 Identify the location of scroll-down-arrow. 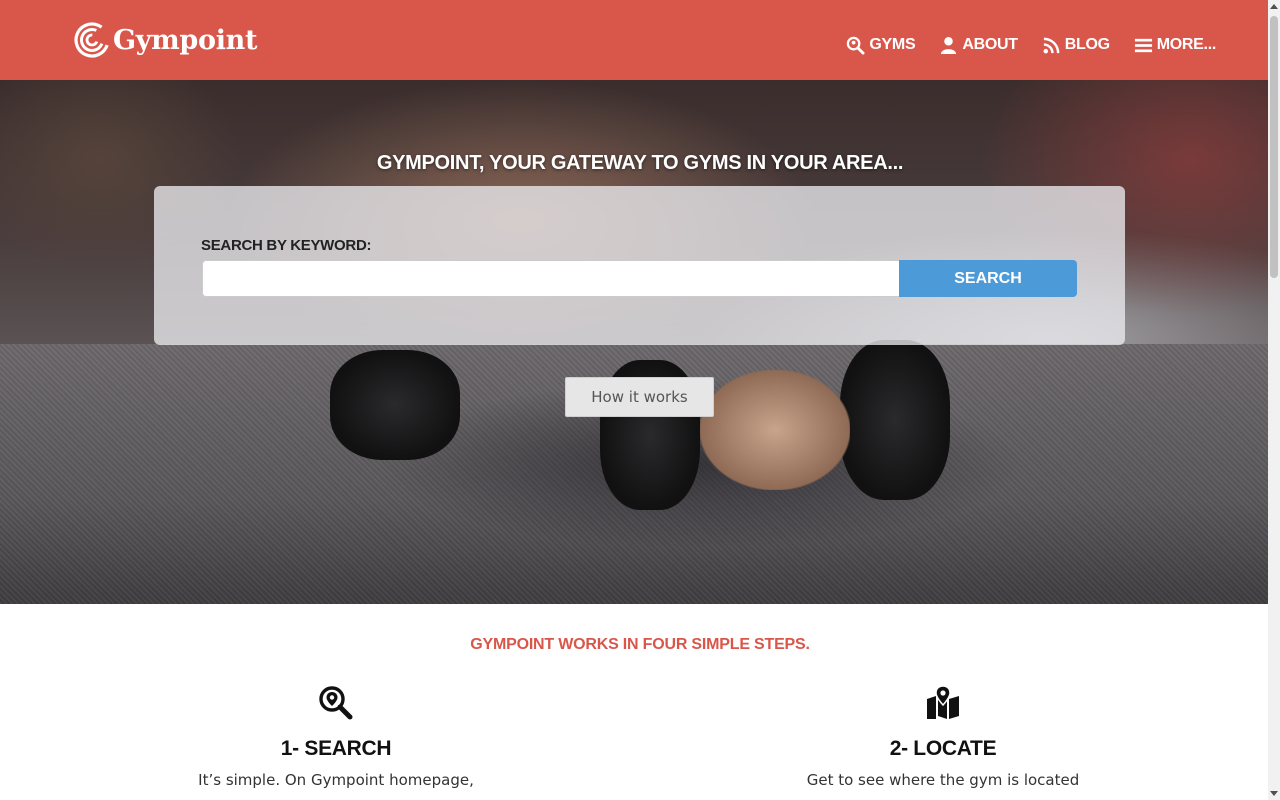
(1274, 793).